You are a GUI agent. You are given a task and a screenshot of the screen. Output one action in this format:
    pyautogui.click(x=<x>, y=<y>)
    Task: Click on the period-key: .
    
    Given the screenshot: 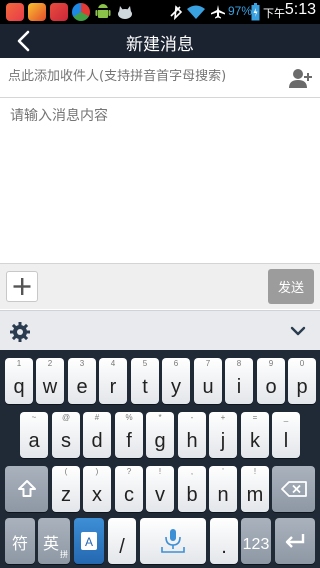 What is the action you would take?
    pyautogui.click(x=224, y=541)
    